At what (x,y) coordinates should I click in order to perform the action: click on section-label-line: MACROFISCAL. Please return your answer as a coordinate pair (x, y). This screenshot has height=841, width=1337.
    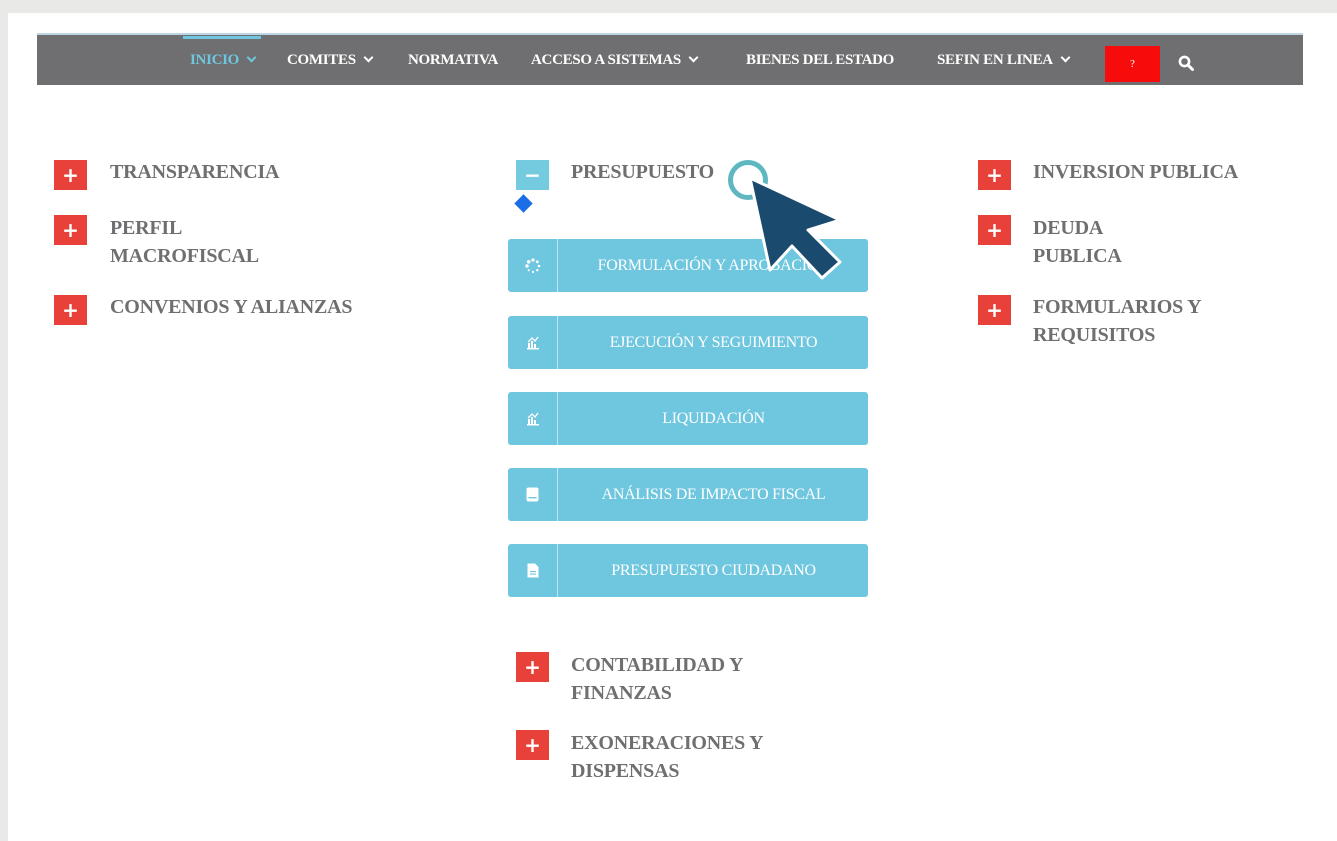
    Looking at the image, I should click on (184, 256).